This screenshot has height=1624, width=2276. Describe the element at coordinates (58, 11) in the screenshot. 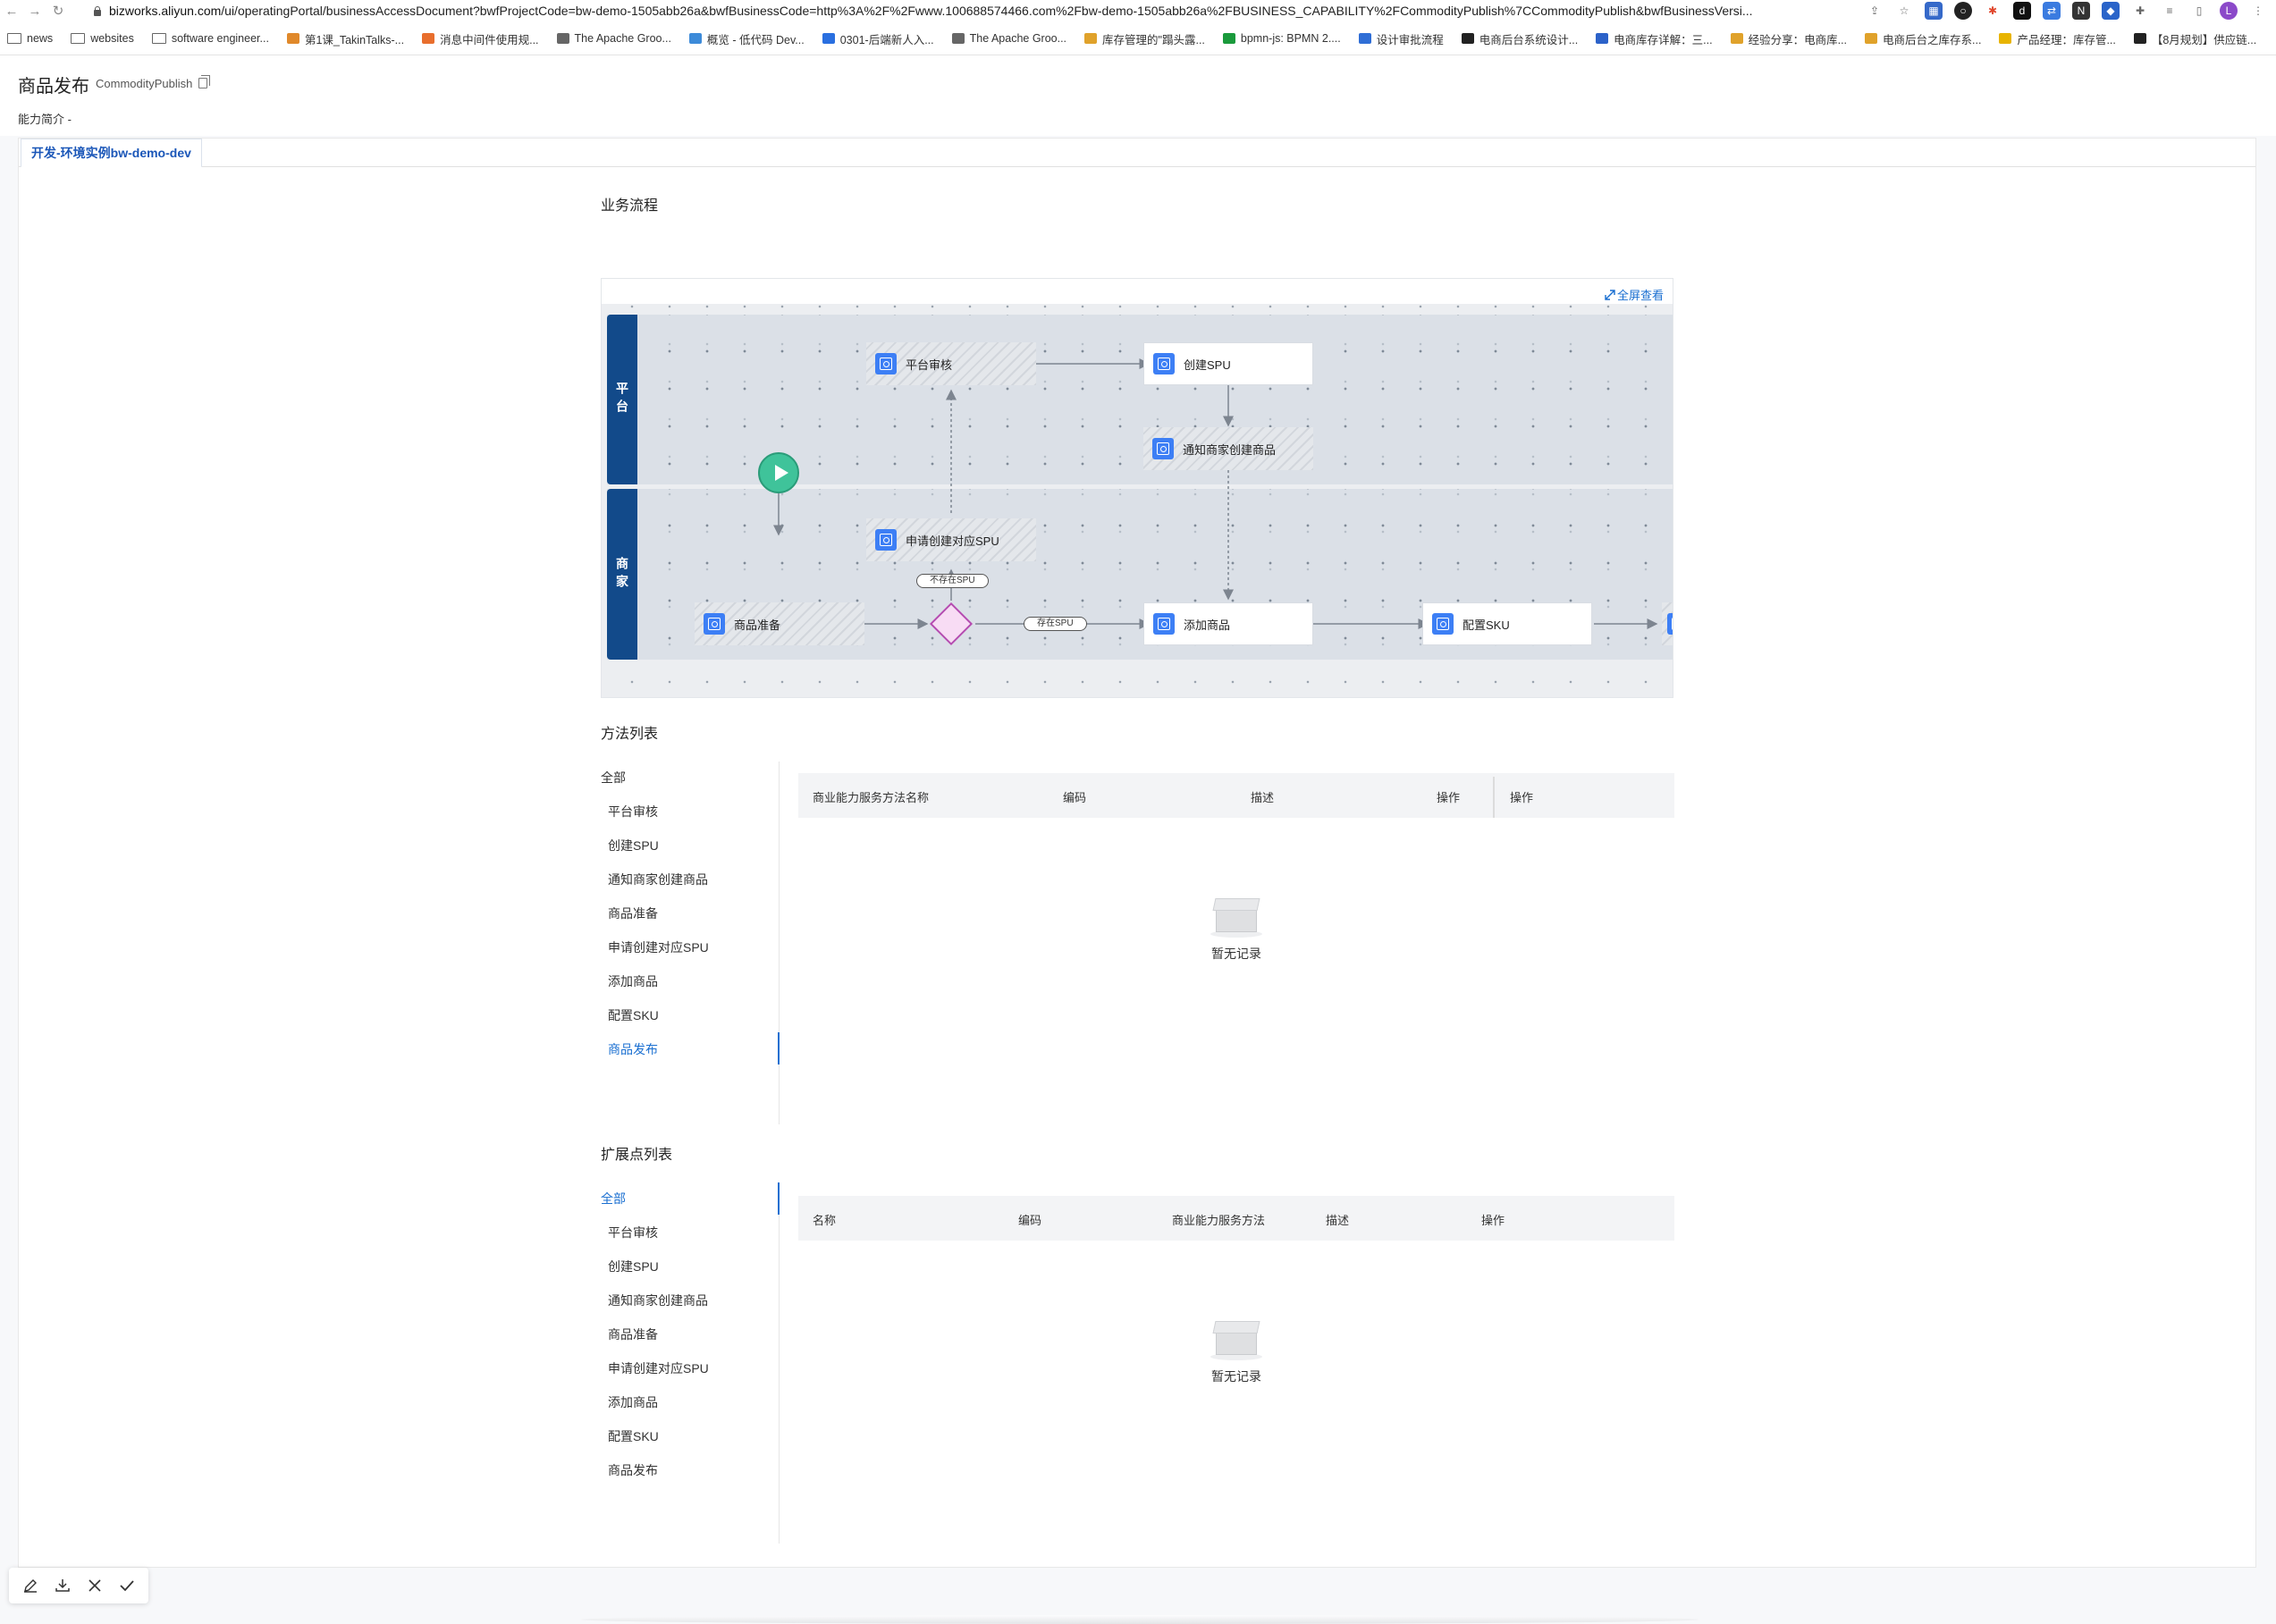

I see `reload-icon: ↻` at that location.